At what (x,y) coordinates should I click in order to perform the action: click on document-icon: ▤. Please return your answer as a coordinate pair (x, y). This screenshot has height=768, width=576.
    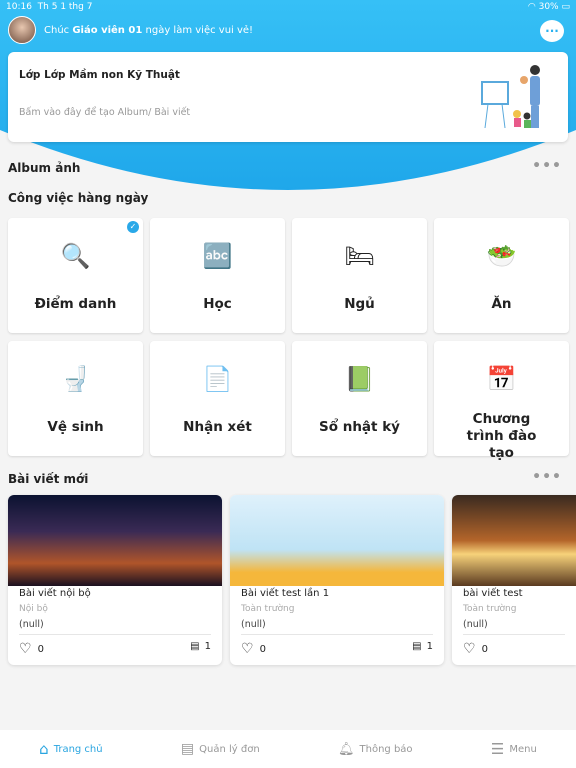
    Looking at the image, I should click on (187, 749).